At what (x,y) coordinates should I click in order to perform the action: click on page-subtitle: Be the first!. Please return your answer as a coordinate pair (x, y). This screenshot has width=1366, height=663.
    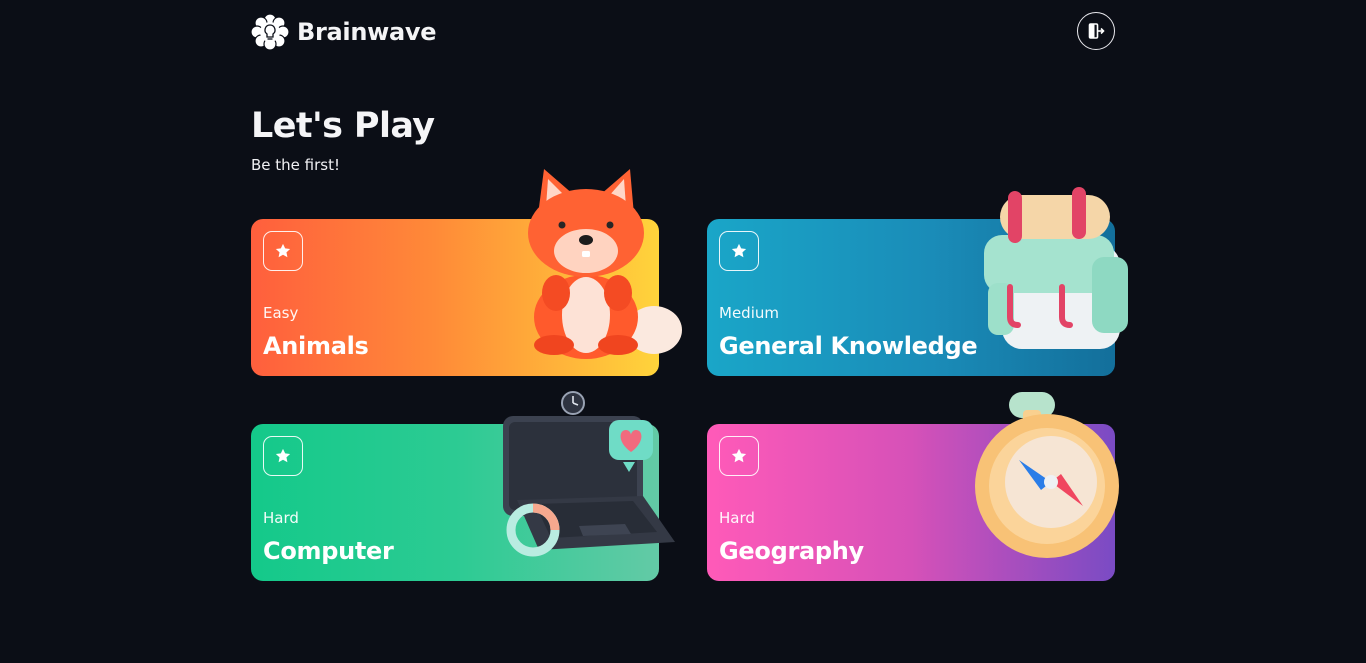
    Looking at the image, I should click on (295, 165).